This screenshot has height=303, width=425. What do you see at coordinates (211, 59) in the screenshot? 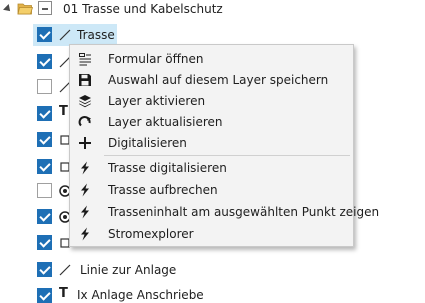
I see `menu-item-formular-oeffnen: Formular öffnen` at bounding box center [211, 59].